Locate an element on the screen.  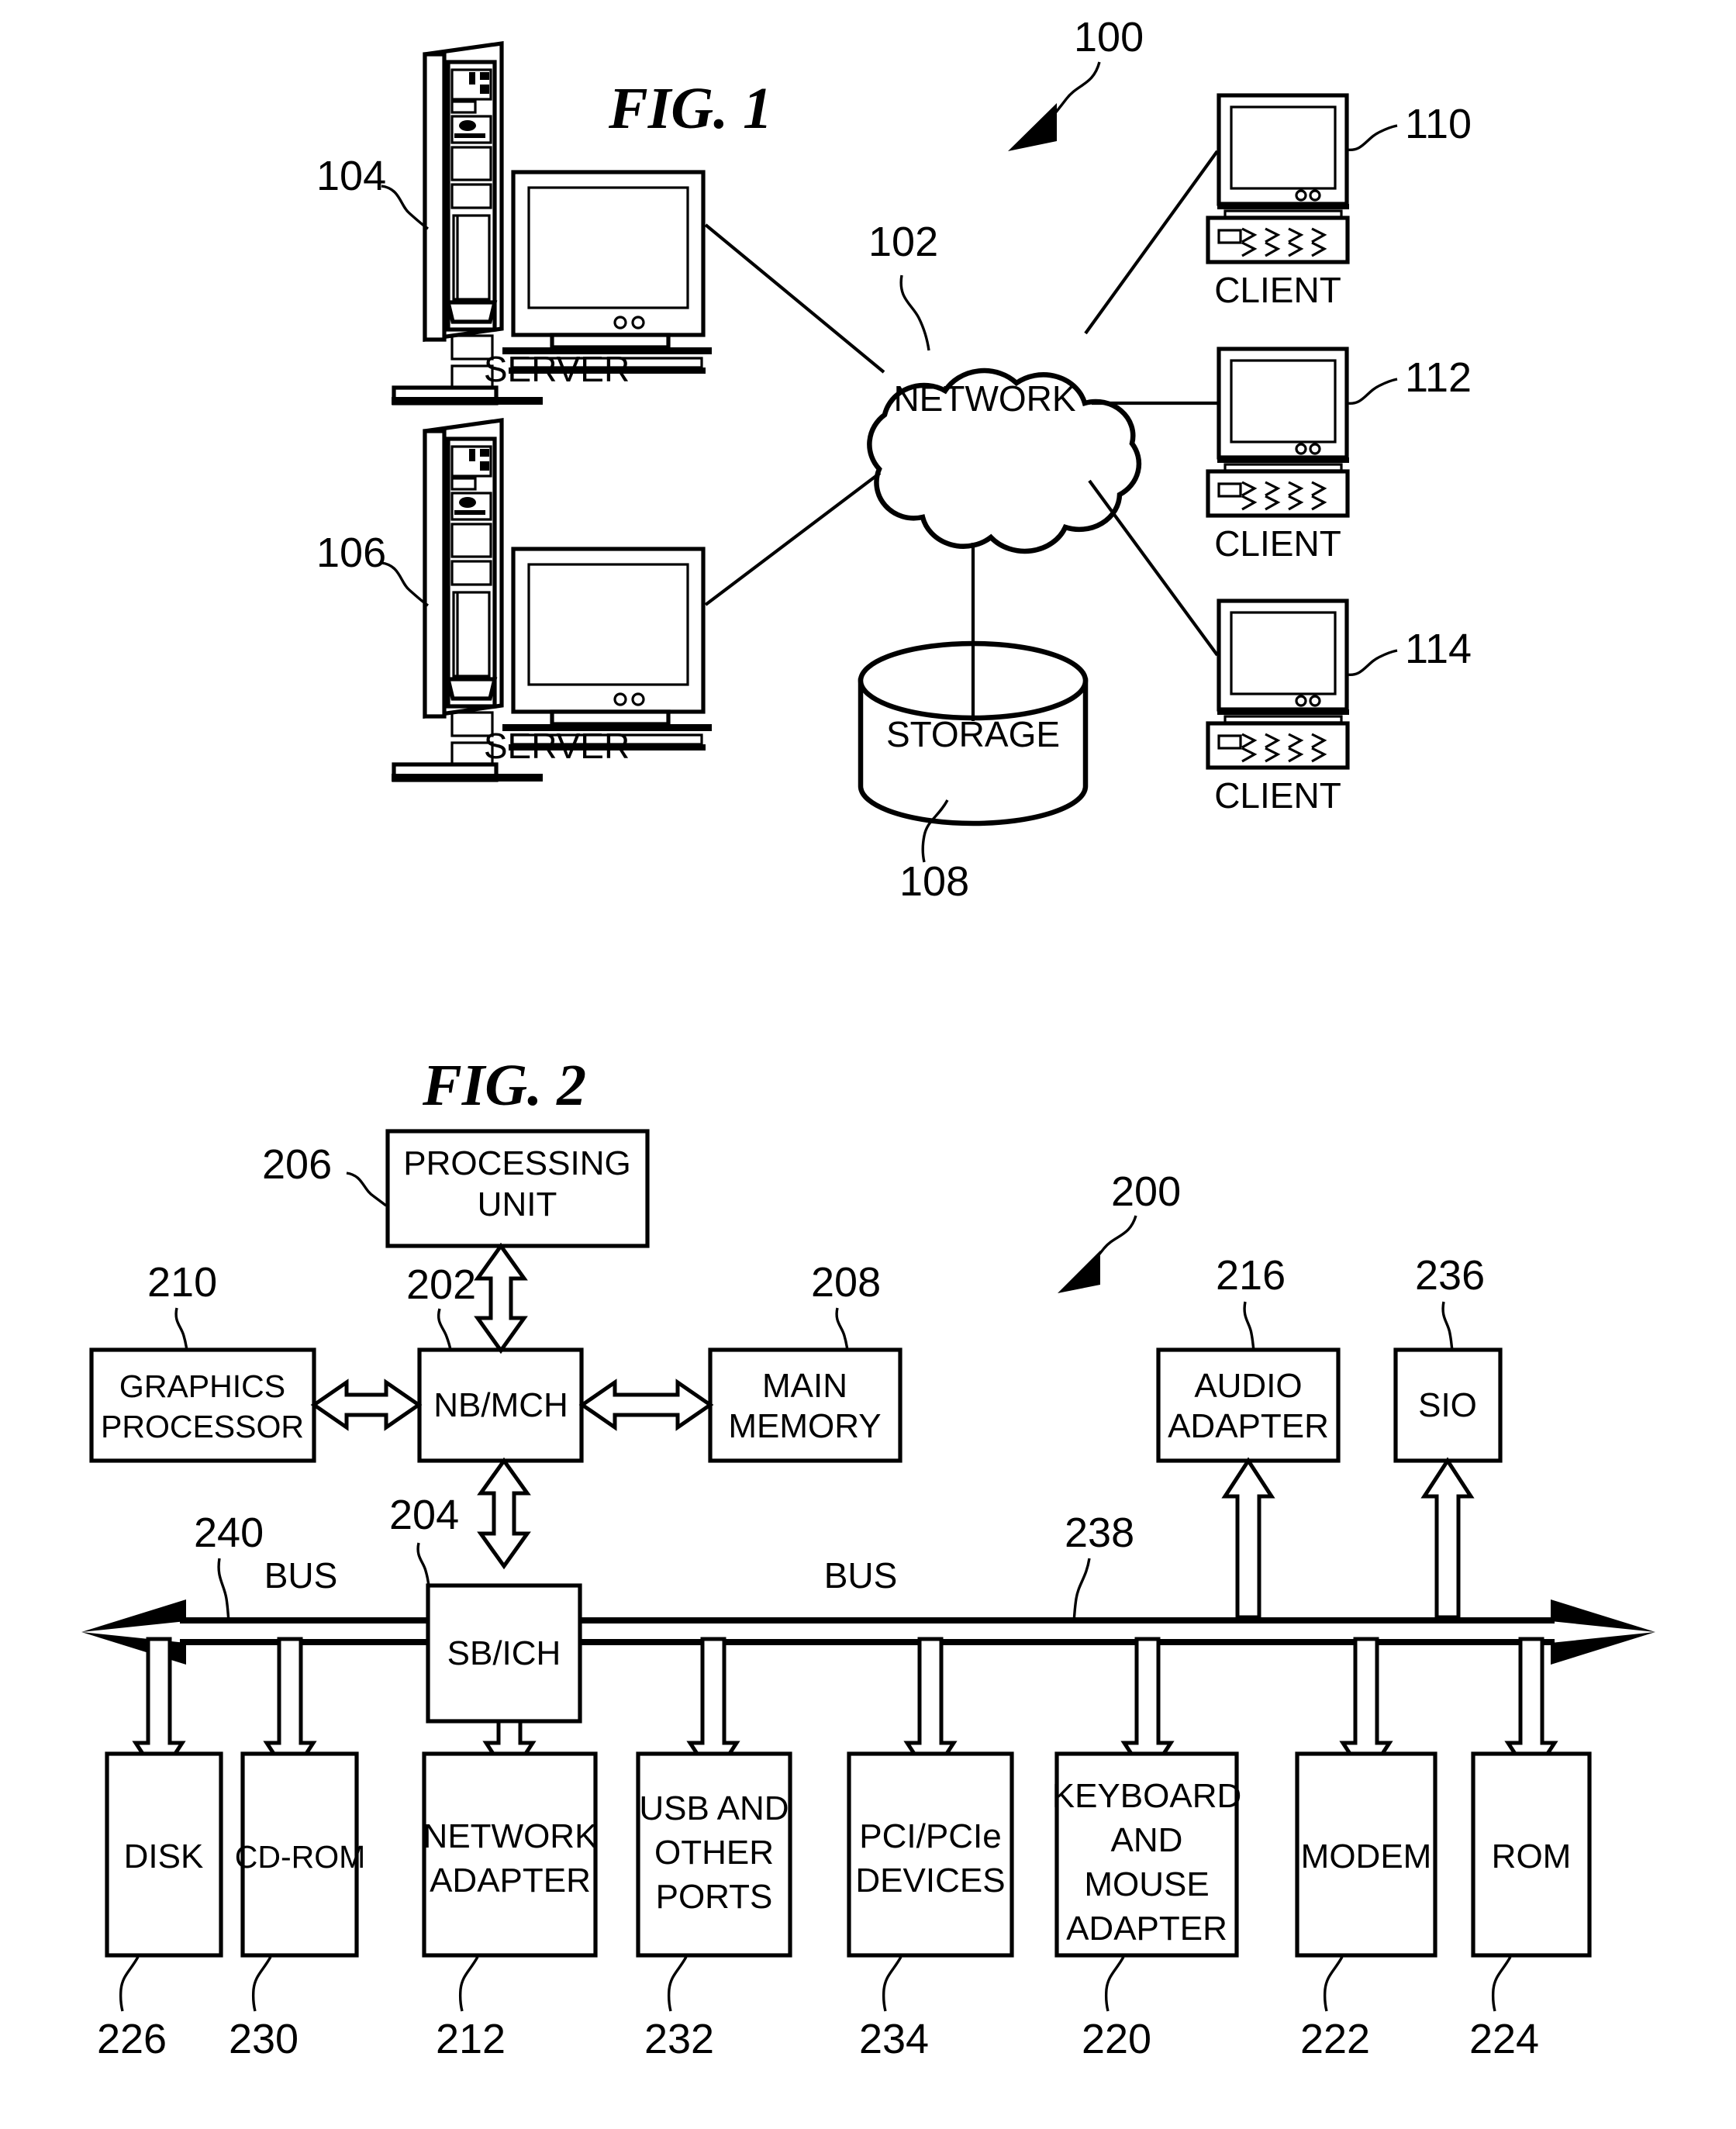
network-adapter-ref: 212 is located at coordinates (471, 2039).